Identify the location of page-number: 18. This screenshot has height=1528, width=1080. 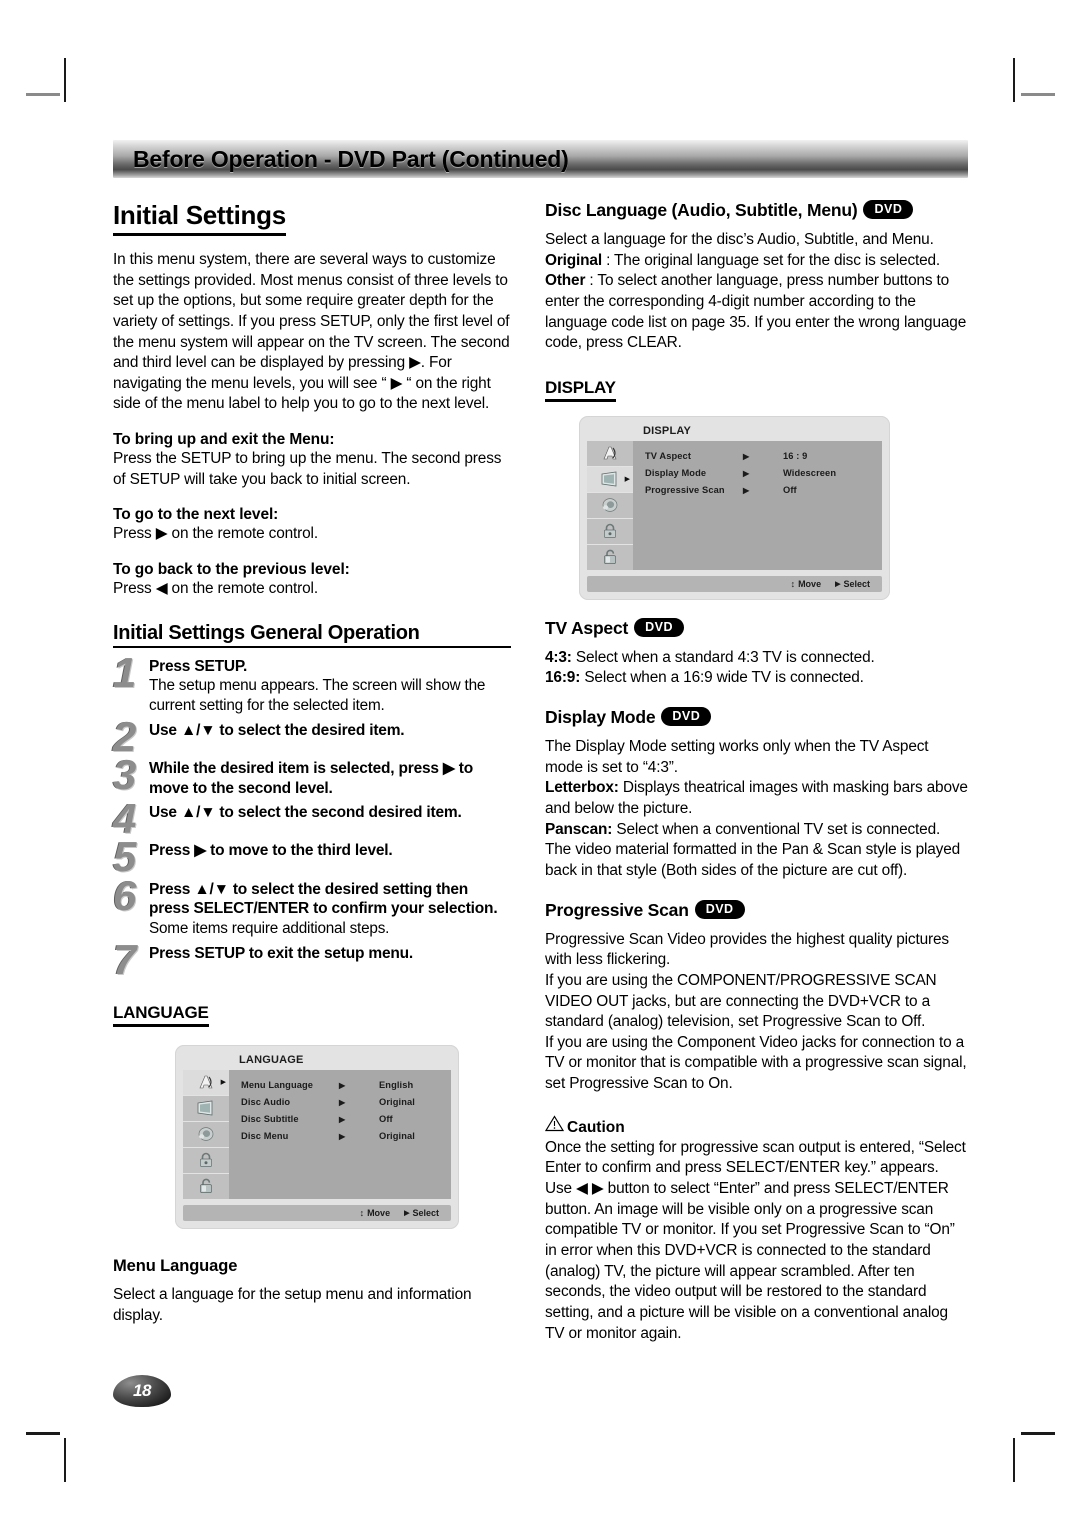
(142, 1390).